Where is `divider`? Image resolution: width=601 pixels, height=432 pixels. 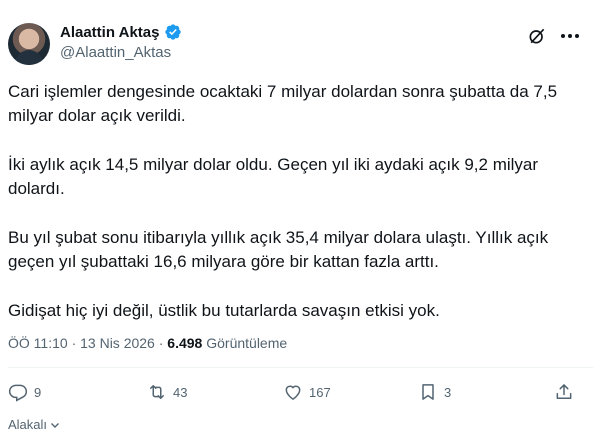 divider is located at coordinates (300, 367).